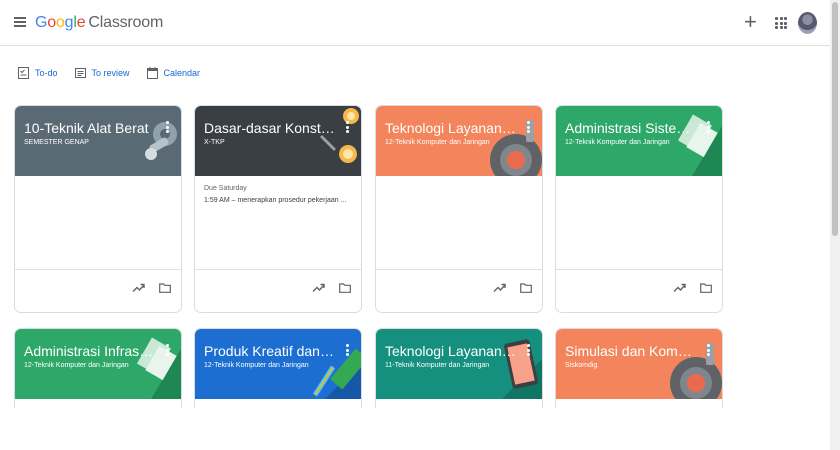 The height and width of the screenshot is (450, 840). What do you see at coordinates (56, 142) in the screenshot?
I see `class-section: SEMESTER GENAP` at bounding box center [56, 142].